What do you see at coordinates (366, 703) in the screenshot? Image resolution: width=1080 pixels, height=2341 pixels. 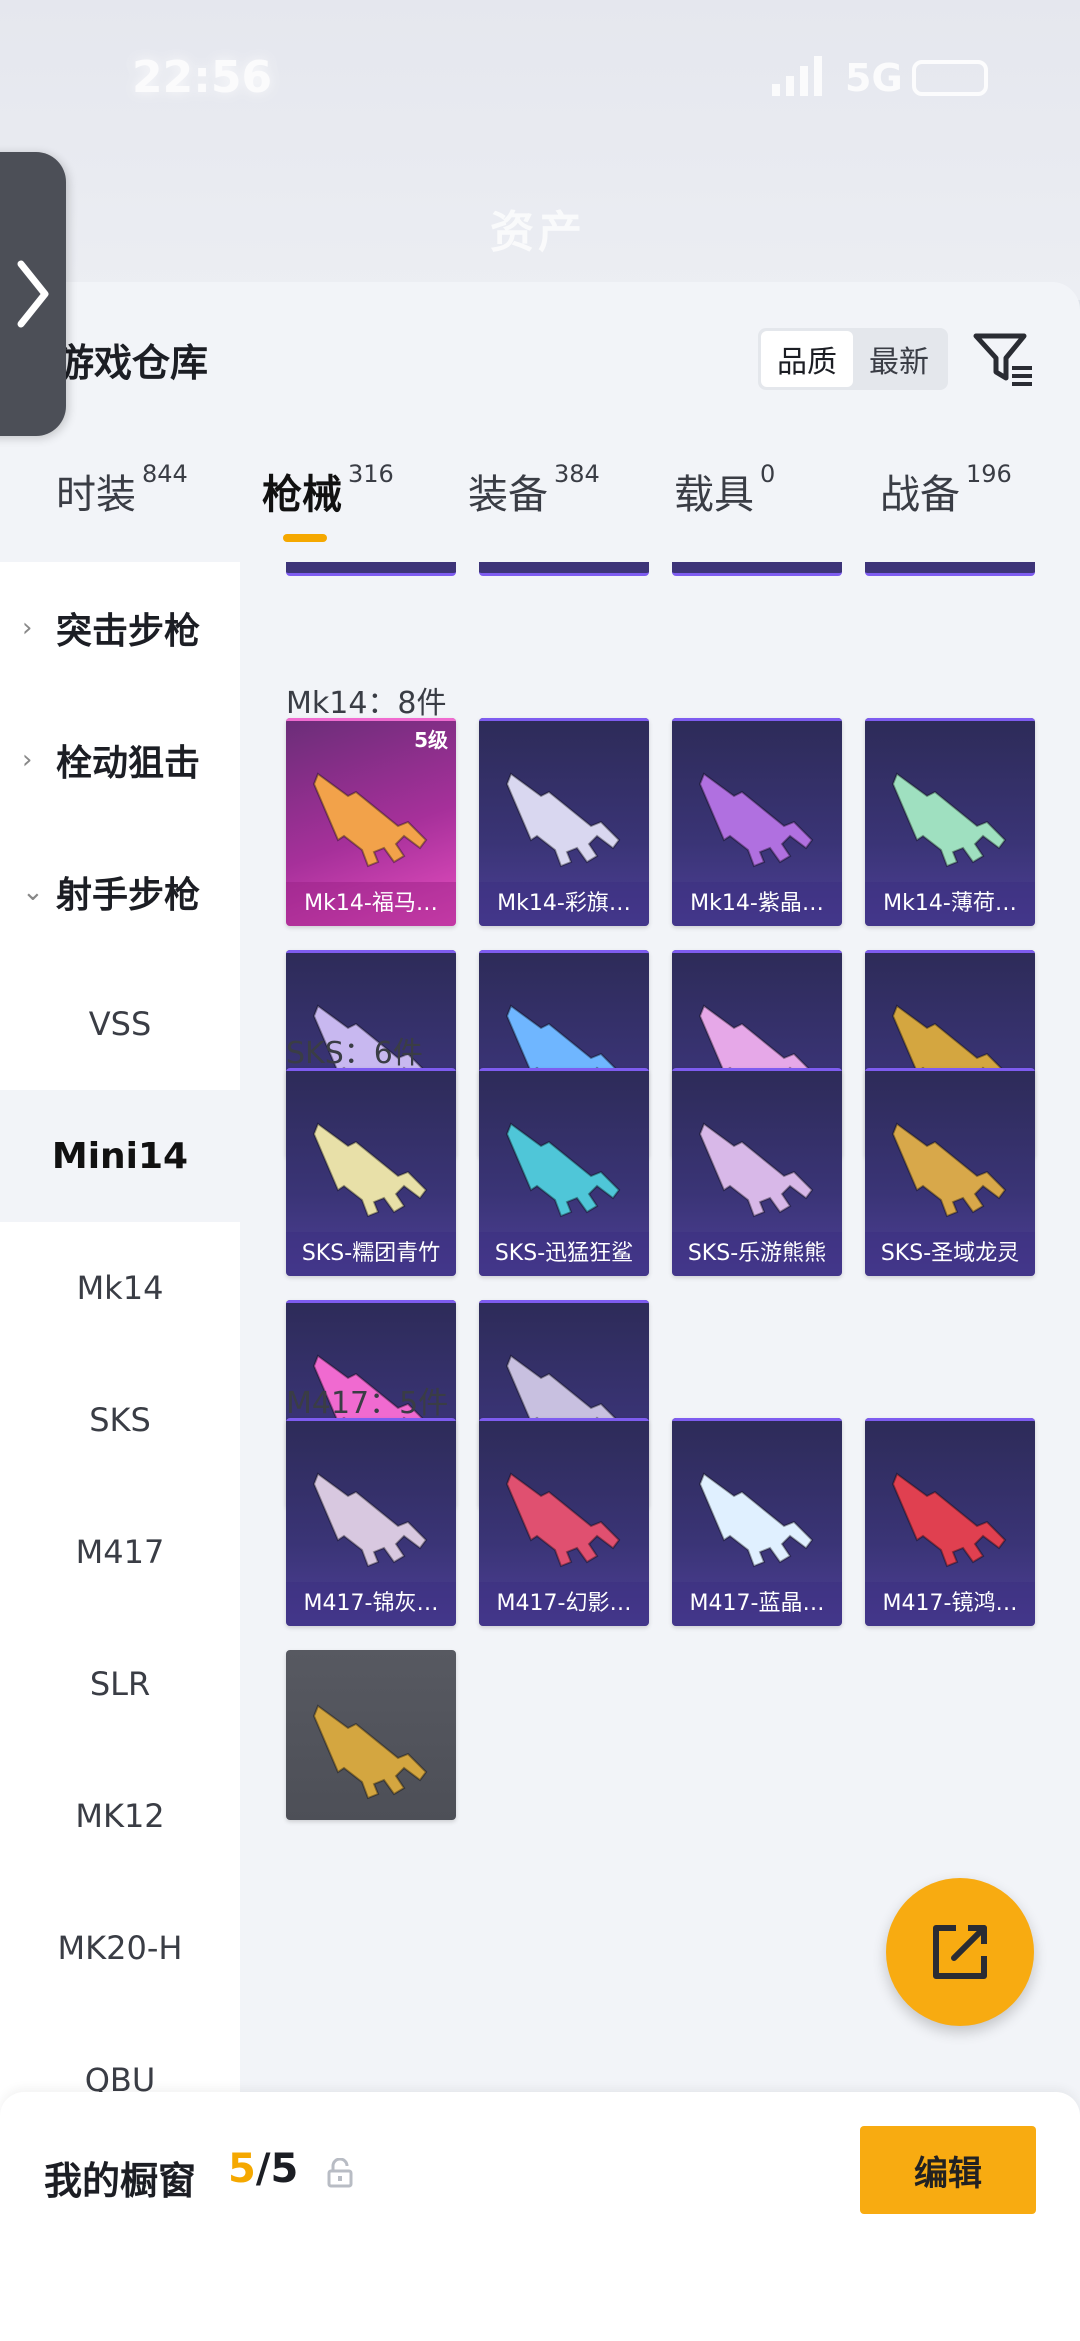 I see `section-title: Mk14：8件` at bounding box center [366, 703].